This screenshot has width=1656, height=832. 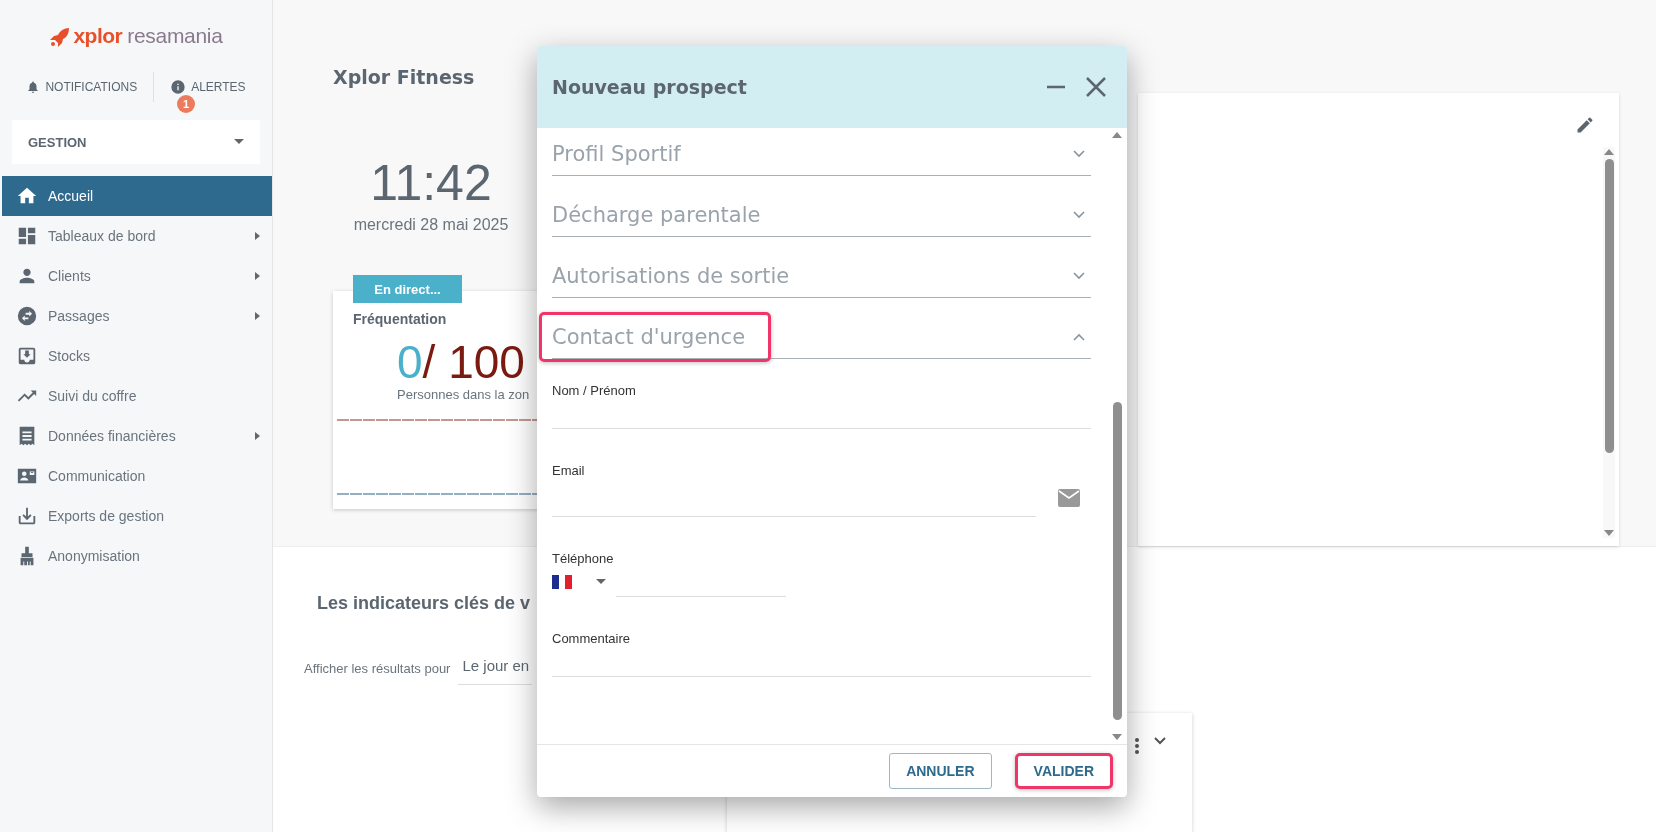 What do you see at coordinates (1069, 497) in the screenshot?
I see `envelope-icon` at bounding box center [1069, 497].